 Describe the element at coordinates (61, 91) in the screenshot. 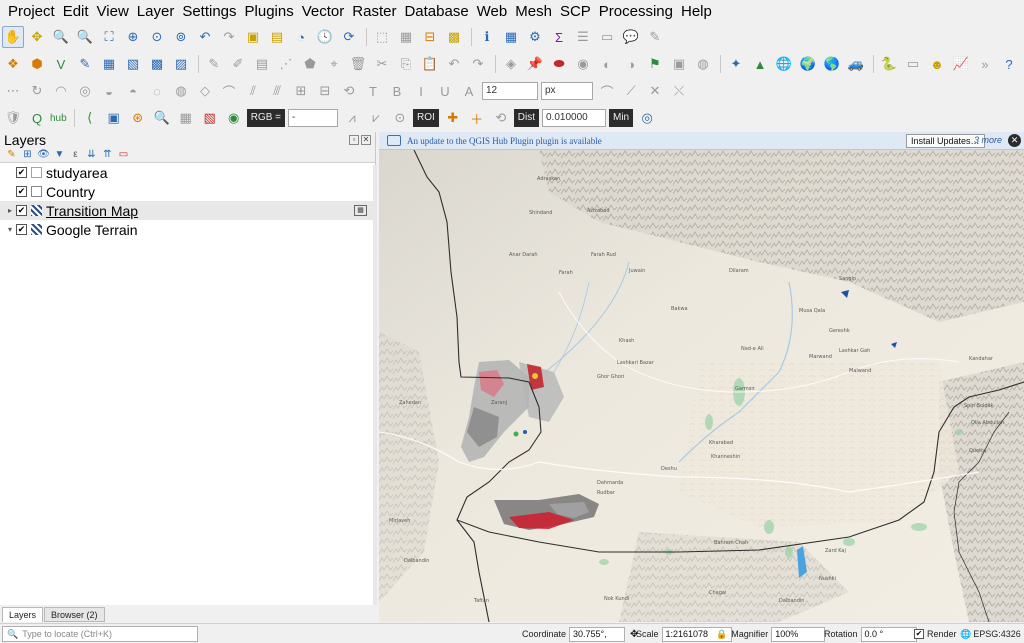

I see `simplify-icon: ◠` at that location.